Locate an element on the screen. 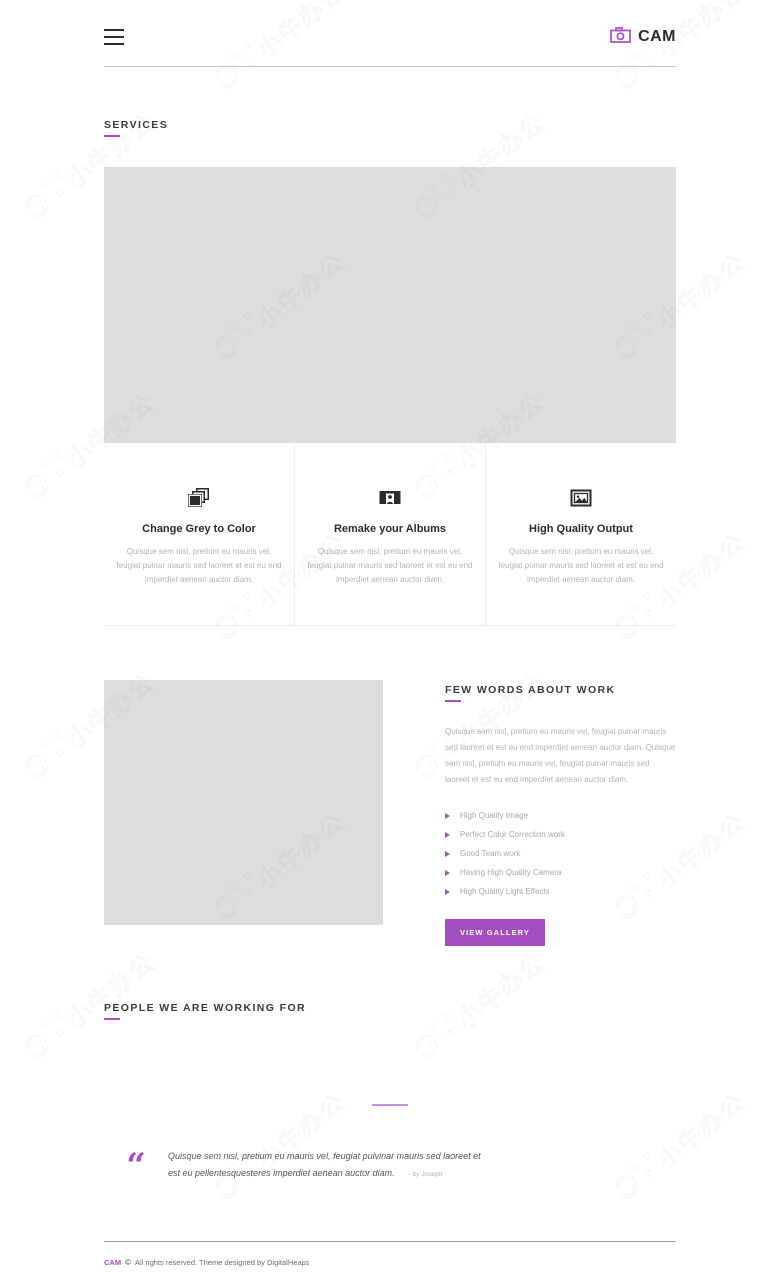 The image size is (780, 1276). feature-list-item: High Quality Image is located at coordinates (560, 815).